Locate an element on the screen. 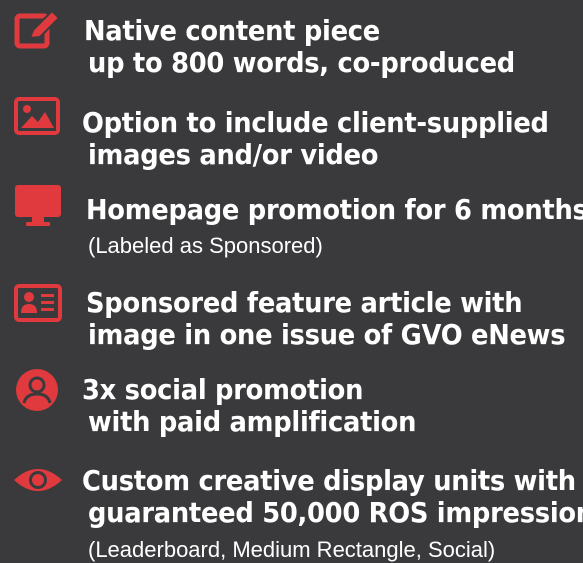  feature-title-line: Native content piece is located at coordinates (232, 30).